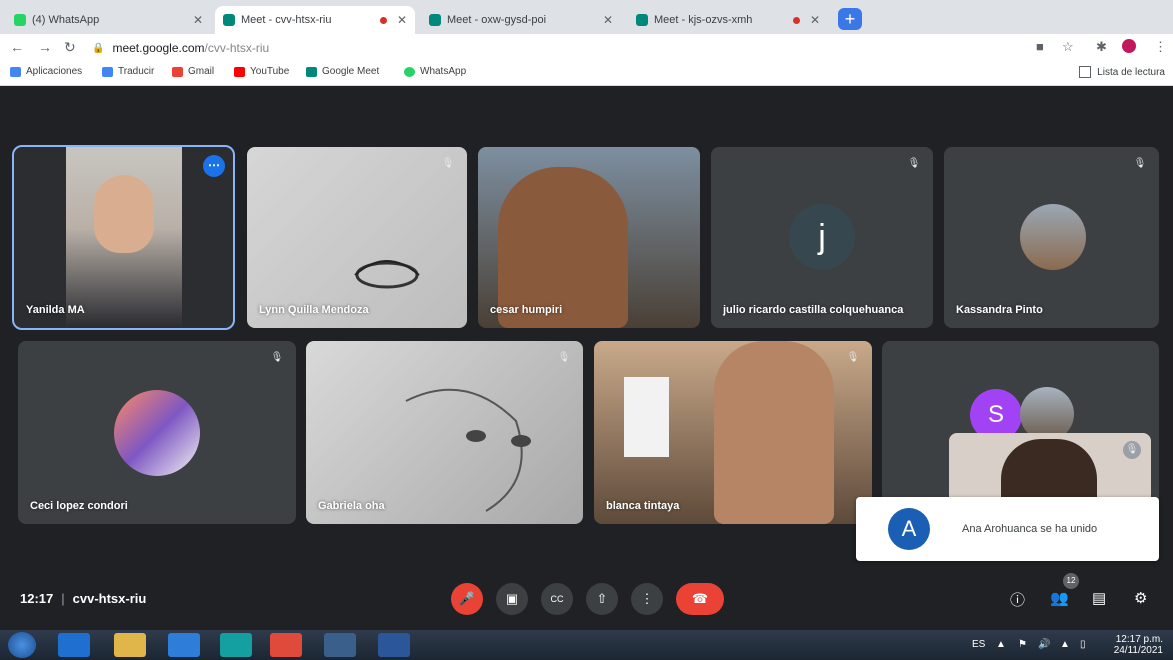 Image resolution: width=1173 pixels, height=660 pixels. I want to click on bookmark-translate: Traducir, so click(128, 71).